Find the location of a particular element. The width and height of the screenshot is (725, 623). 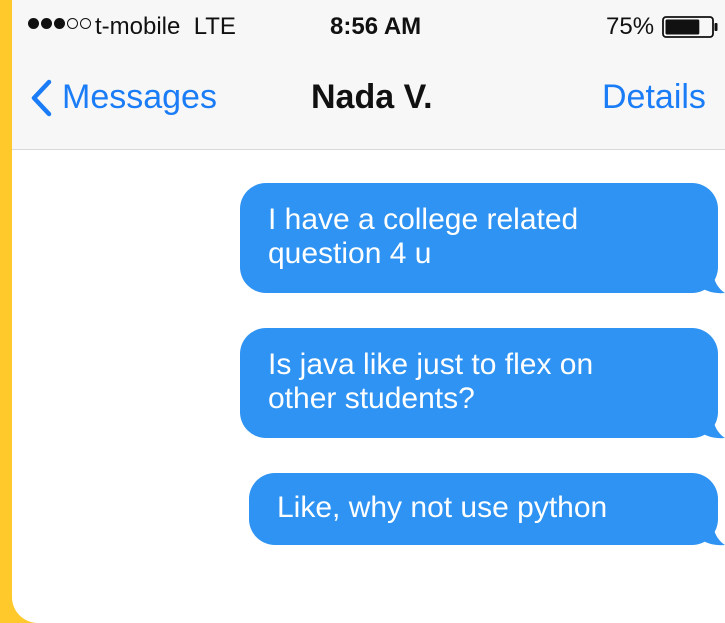

message-bubble: Like, why not use python is located at coordinates (483, 509).